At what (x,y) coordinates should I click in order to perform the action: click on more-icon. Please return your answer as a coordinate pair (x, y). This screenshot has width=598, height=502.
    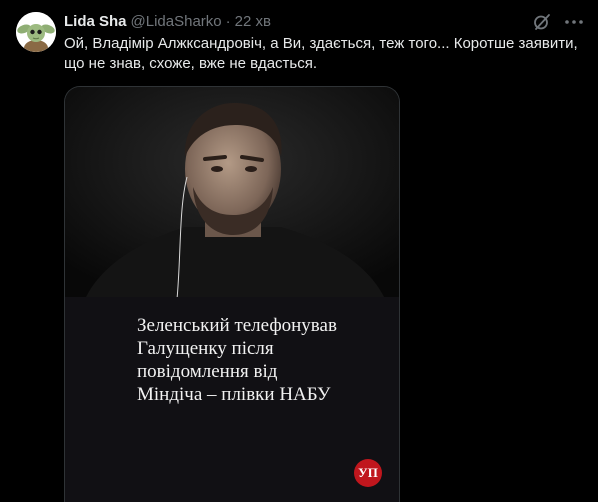
    Looking at the image, I should click on (574, 22).